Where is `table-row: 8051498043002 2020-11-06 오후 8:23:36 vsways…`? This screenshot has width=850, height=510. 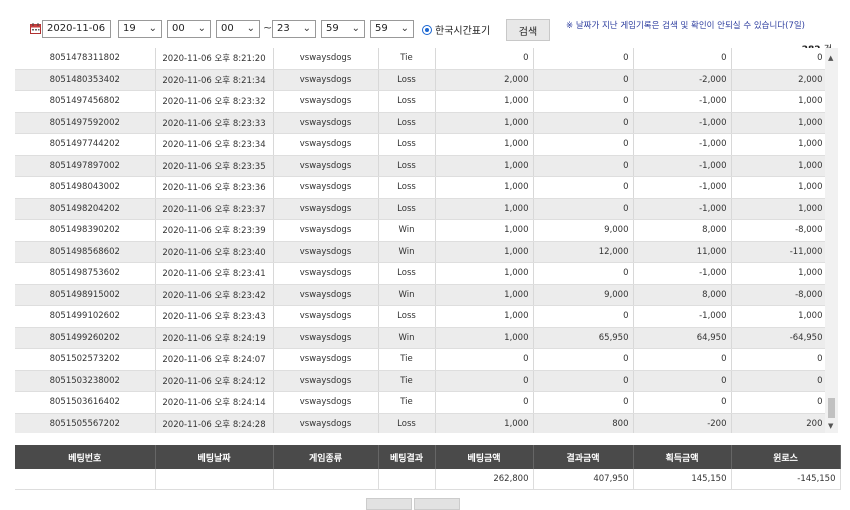
table-row: 8051498043002 2020-11-06 오후 8:23:36 vsways… is located at coordinates (421, 187).